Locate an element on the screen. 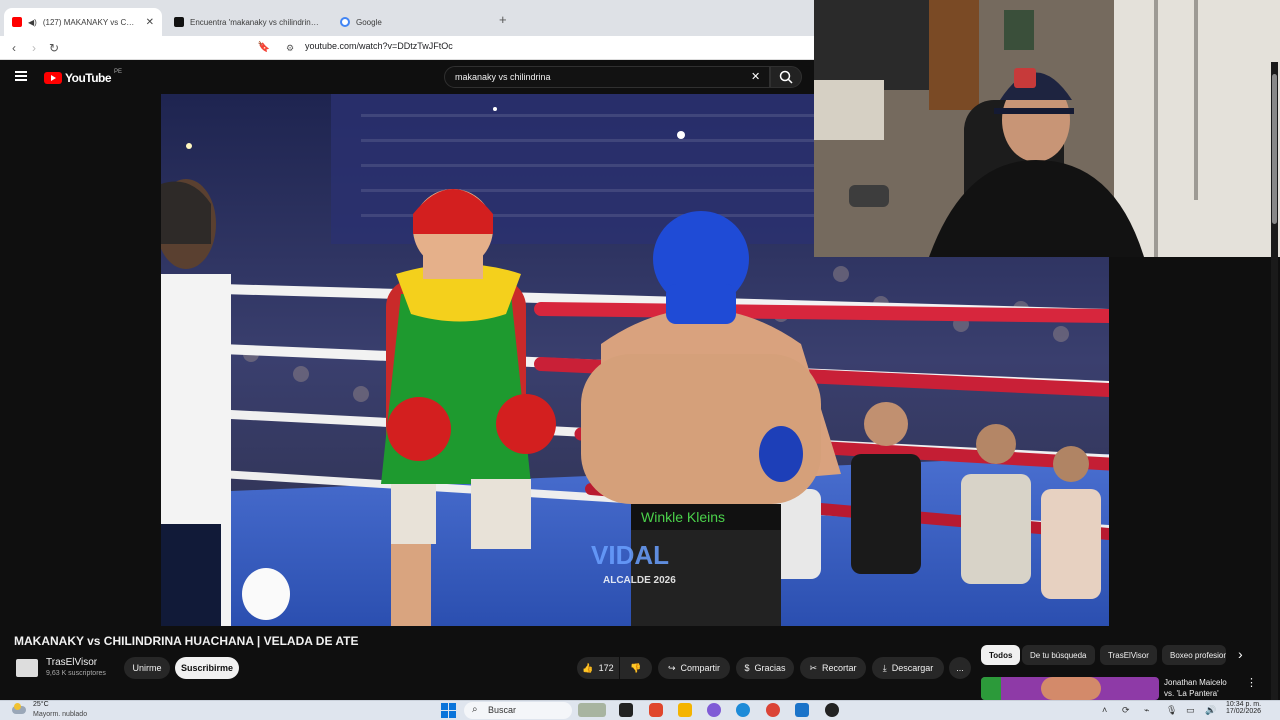 The height and width of the screenshot is (720, 1280). clip-button: ✂ Recortar is located at coordinates (833, 668).